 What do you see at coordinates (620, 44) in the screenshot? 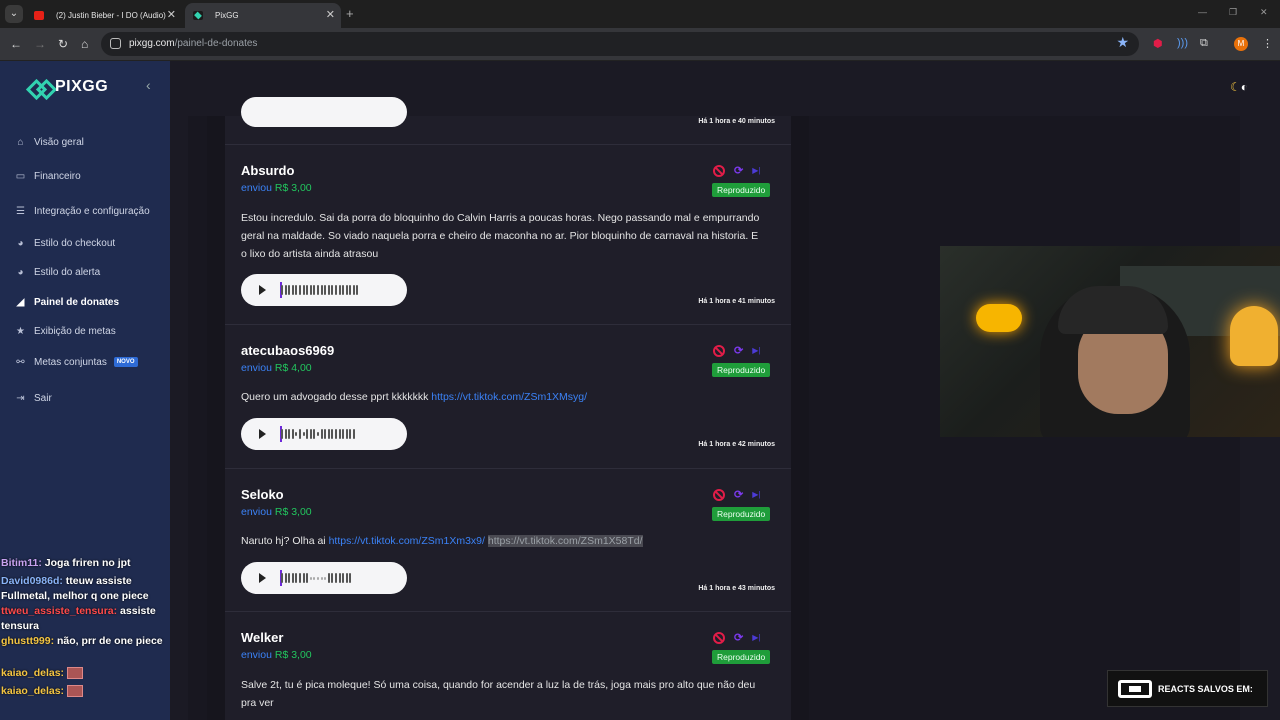
I see `address-bar: pixgg.com/painel-de-donates ★` at bounding box center [620, 44].